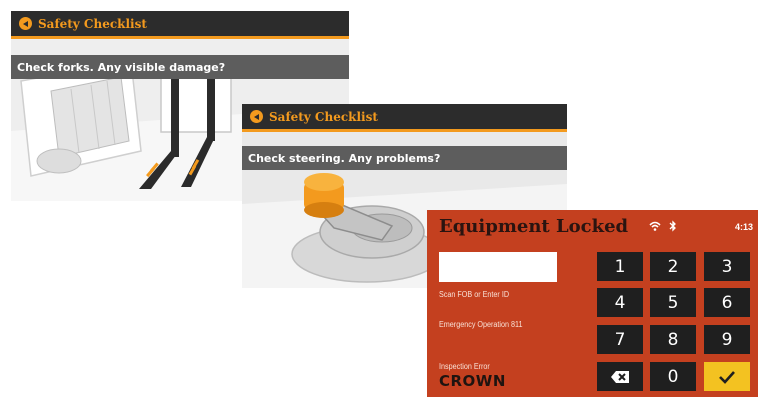  What do you see at coordinates (464, 366) in the screenshot?
I see `inspection-error-hint: Inspection Error` at bounding box center [464, 366].